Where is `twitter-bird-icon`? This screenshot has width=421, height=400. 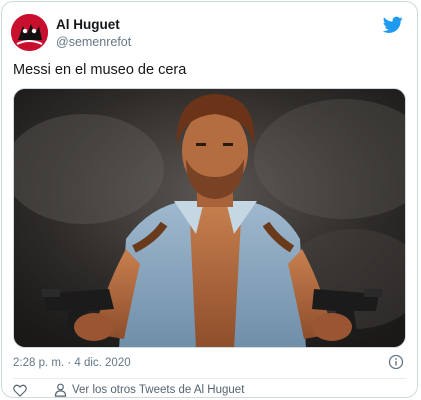
twitter-bird-icon is located at coordinates (393, 25).